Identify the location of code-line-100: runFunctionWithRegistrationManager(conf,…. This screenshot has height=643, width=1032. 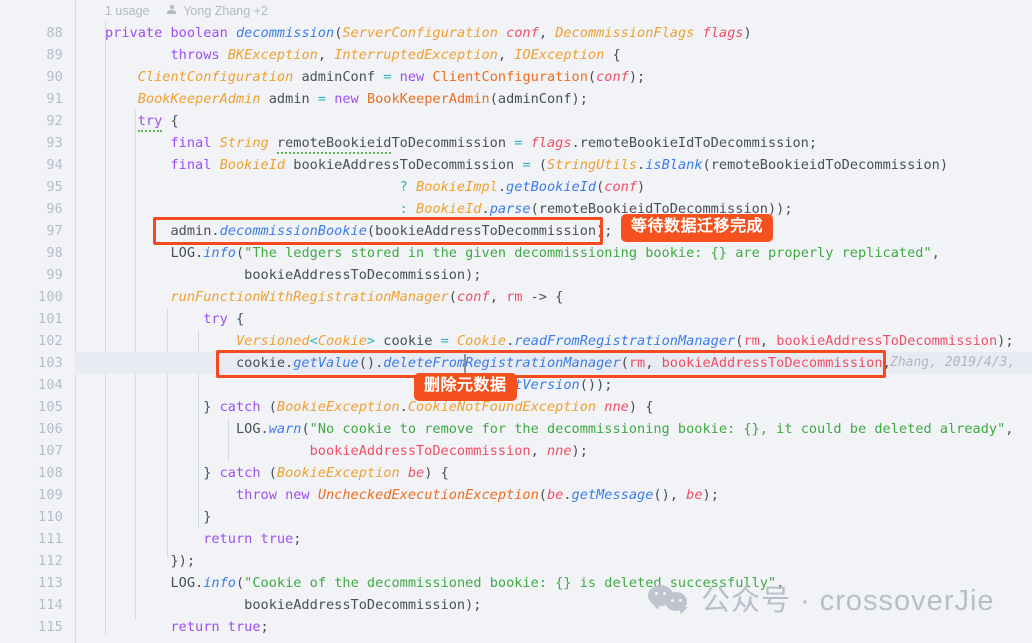
(319, 297).